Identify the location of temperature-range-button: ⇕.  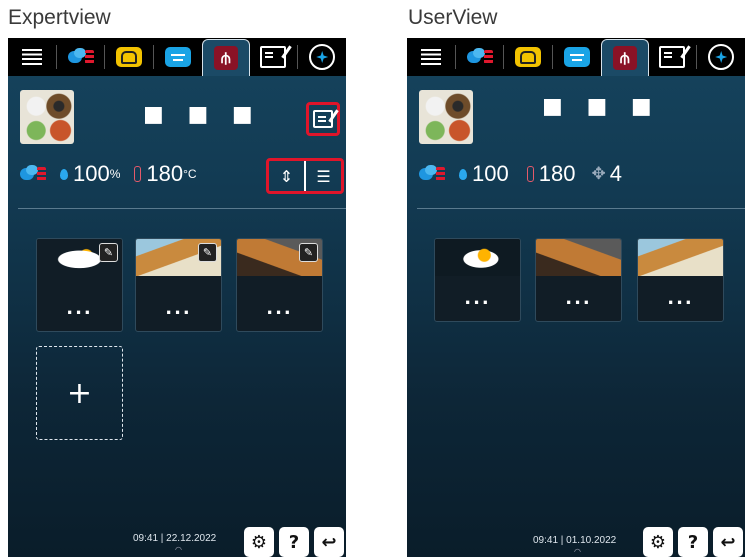
(287, 176).